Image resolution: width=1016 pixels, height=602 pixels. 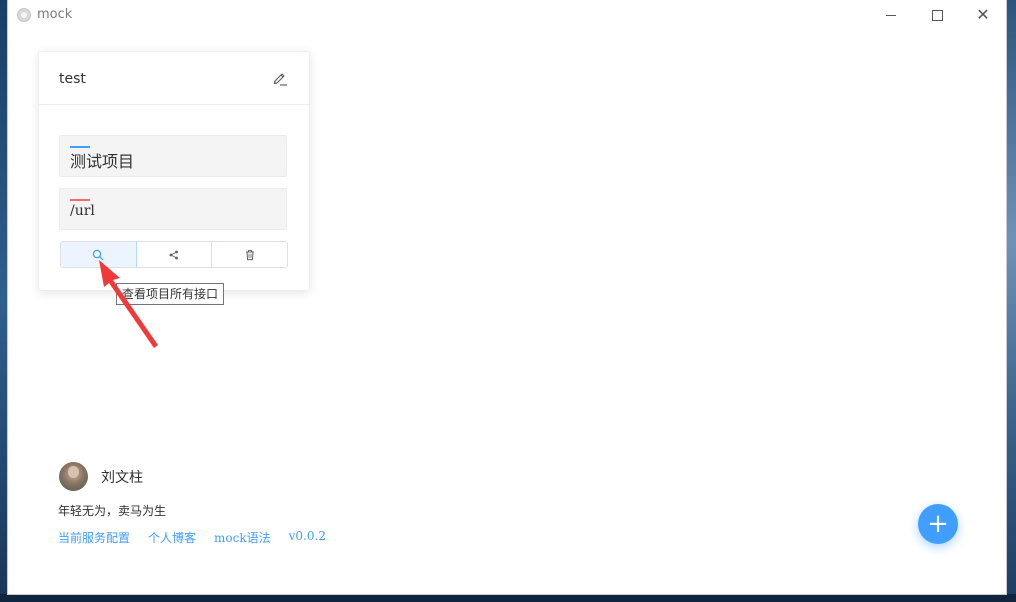 I want to click on minimize-icon, so click(x=891, y=15).